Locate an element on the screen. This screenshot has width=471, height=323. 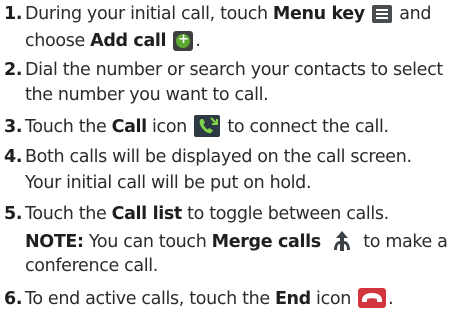
step-number: 6. is located at coordinates (13, 299).